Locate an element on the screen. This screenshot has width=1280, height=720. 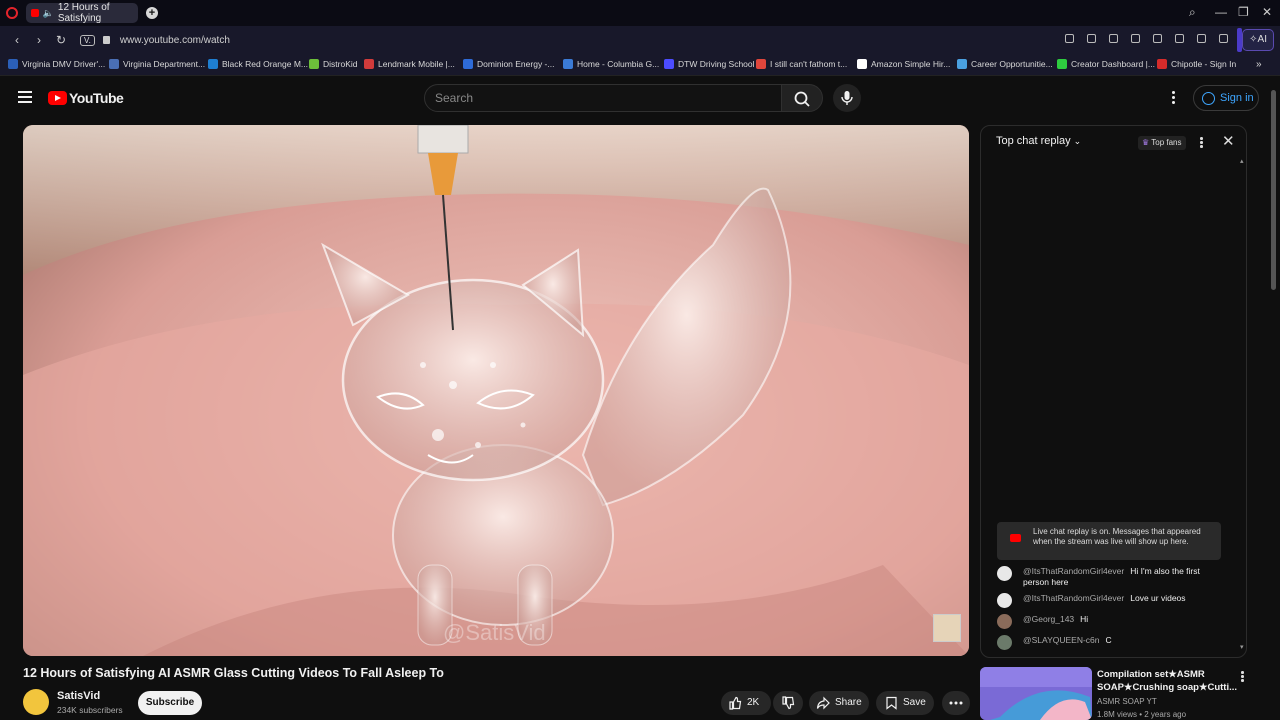
dislike-button is located at coordinates (788, 703).